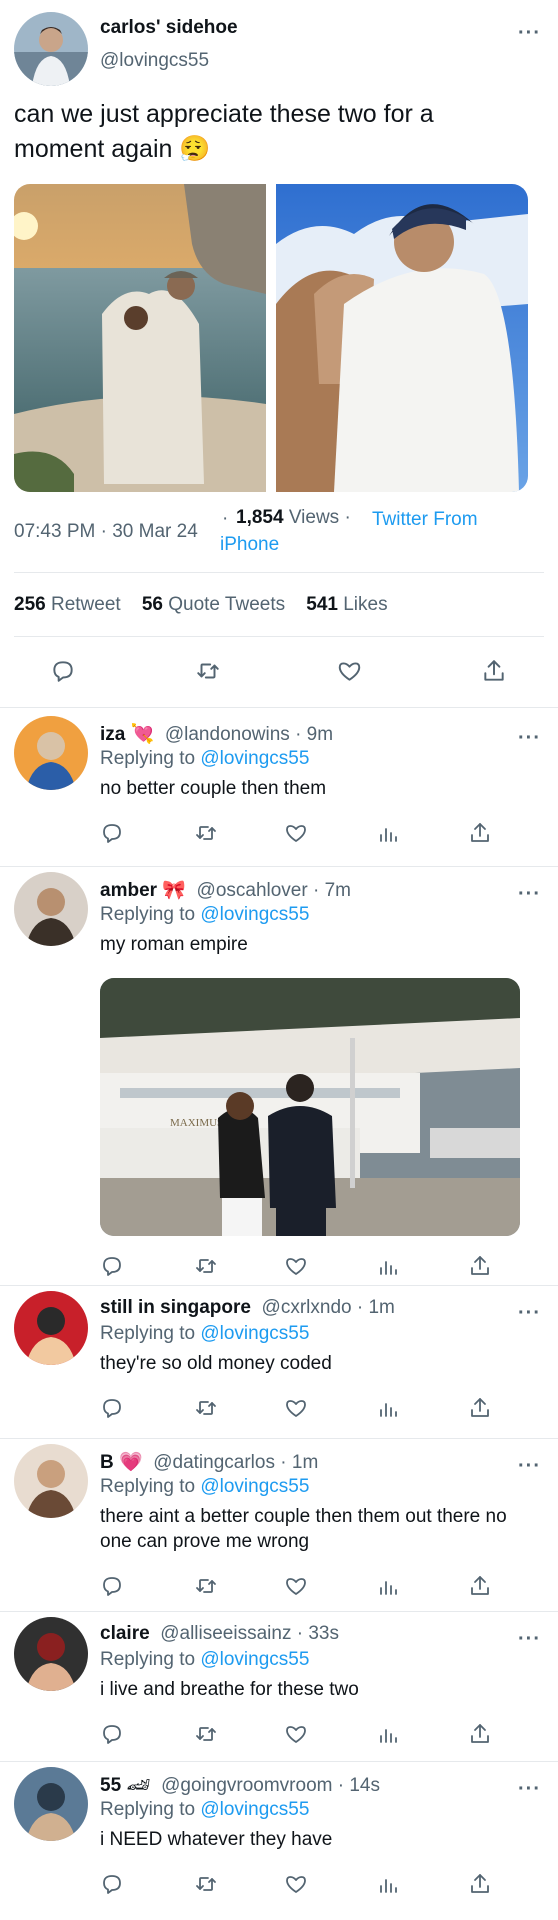  Describe the element at coordinates (249, 890) in the screenshot. I see `reply-author-handle: @oscahlover` at that location.